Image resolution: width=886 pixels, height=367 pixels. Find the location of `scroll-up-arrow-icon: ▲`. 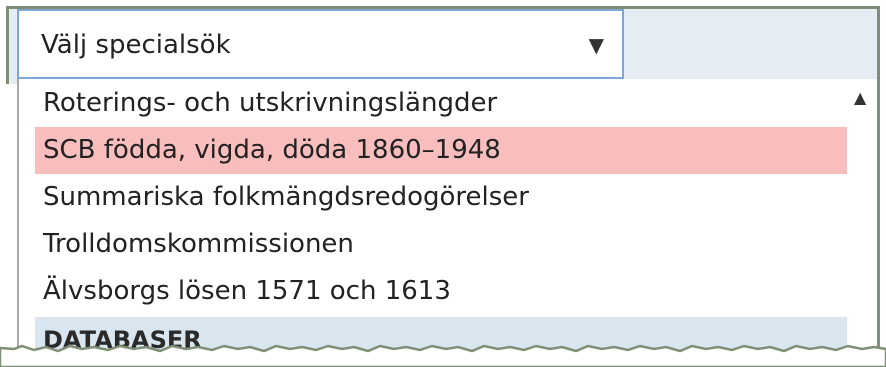

scroll-up-arrow-icon: ▲ is located at coordinates (860, 98).